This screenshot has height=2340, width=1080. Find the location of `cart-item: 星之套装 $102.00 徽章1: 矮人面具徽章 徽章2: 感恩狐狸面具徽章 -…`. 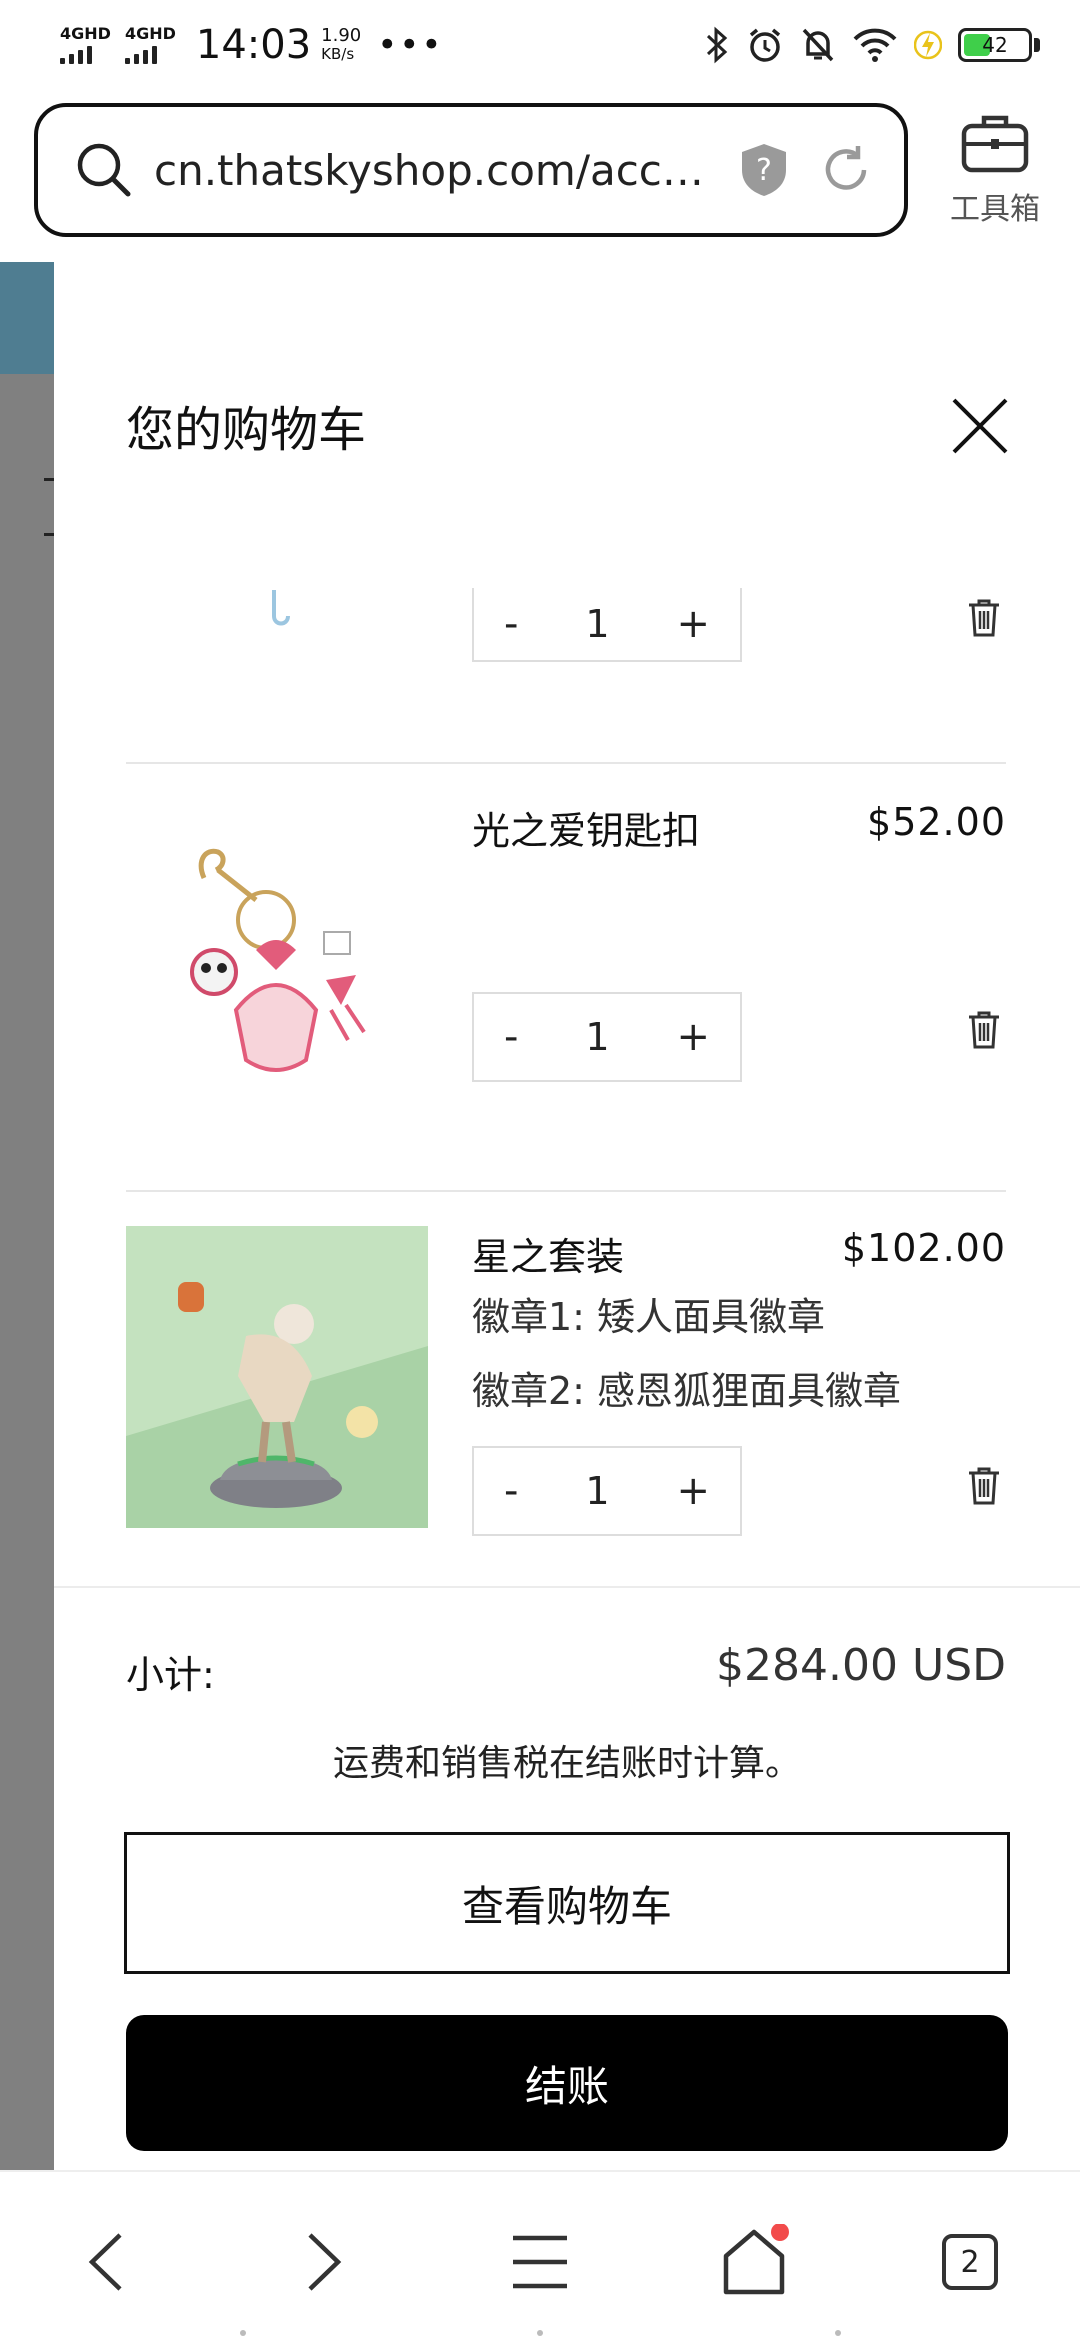

cart-item: 星之套装 $102.00 徽章1: 矮人面具徽章 徽章2: 感恩狐狸面具徽章 -… is located at coordinates (566, 1391).